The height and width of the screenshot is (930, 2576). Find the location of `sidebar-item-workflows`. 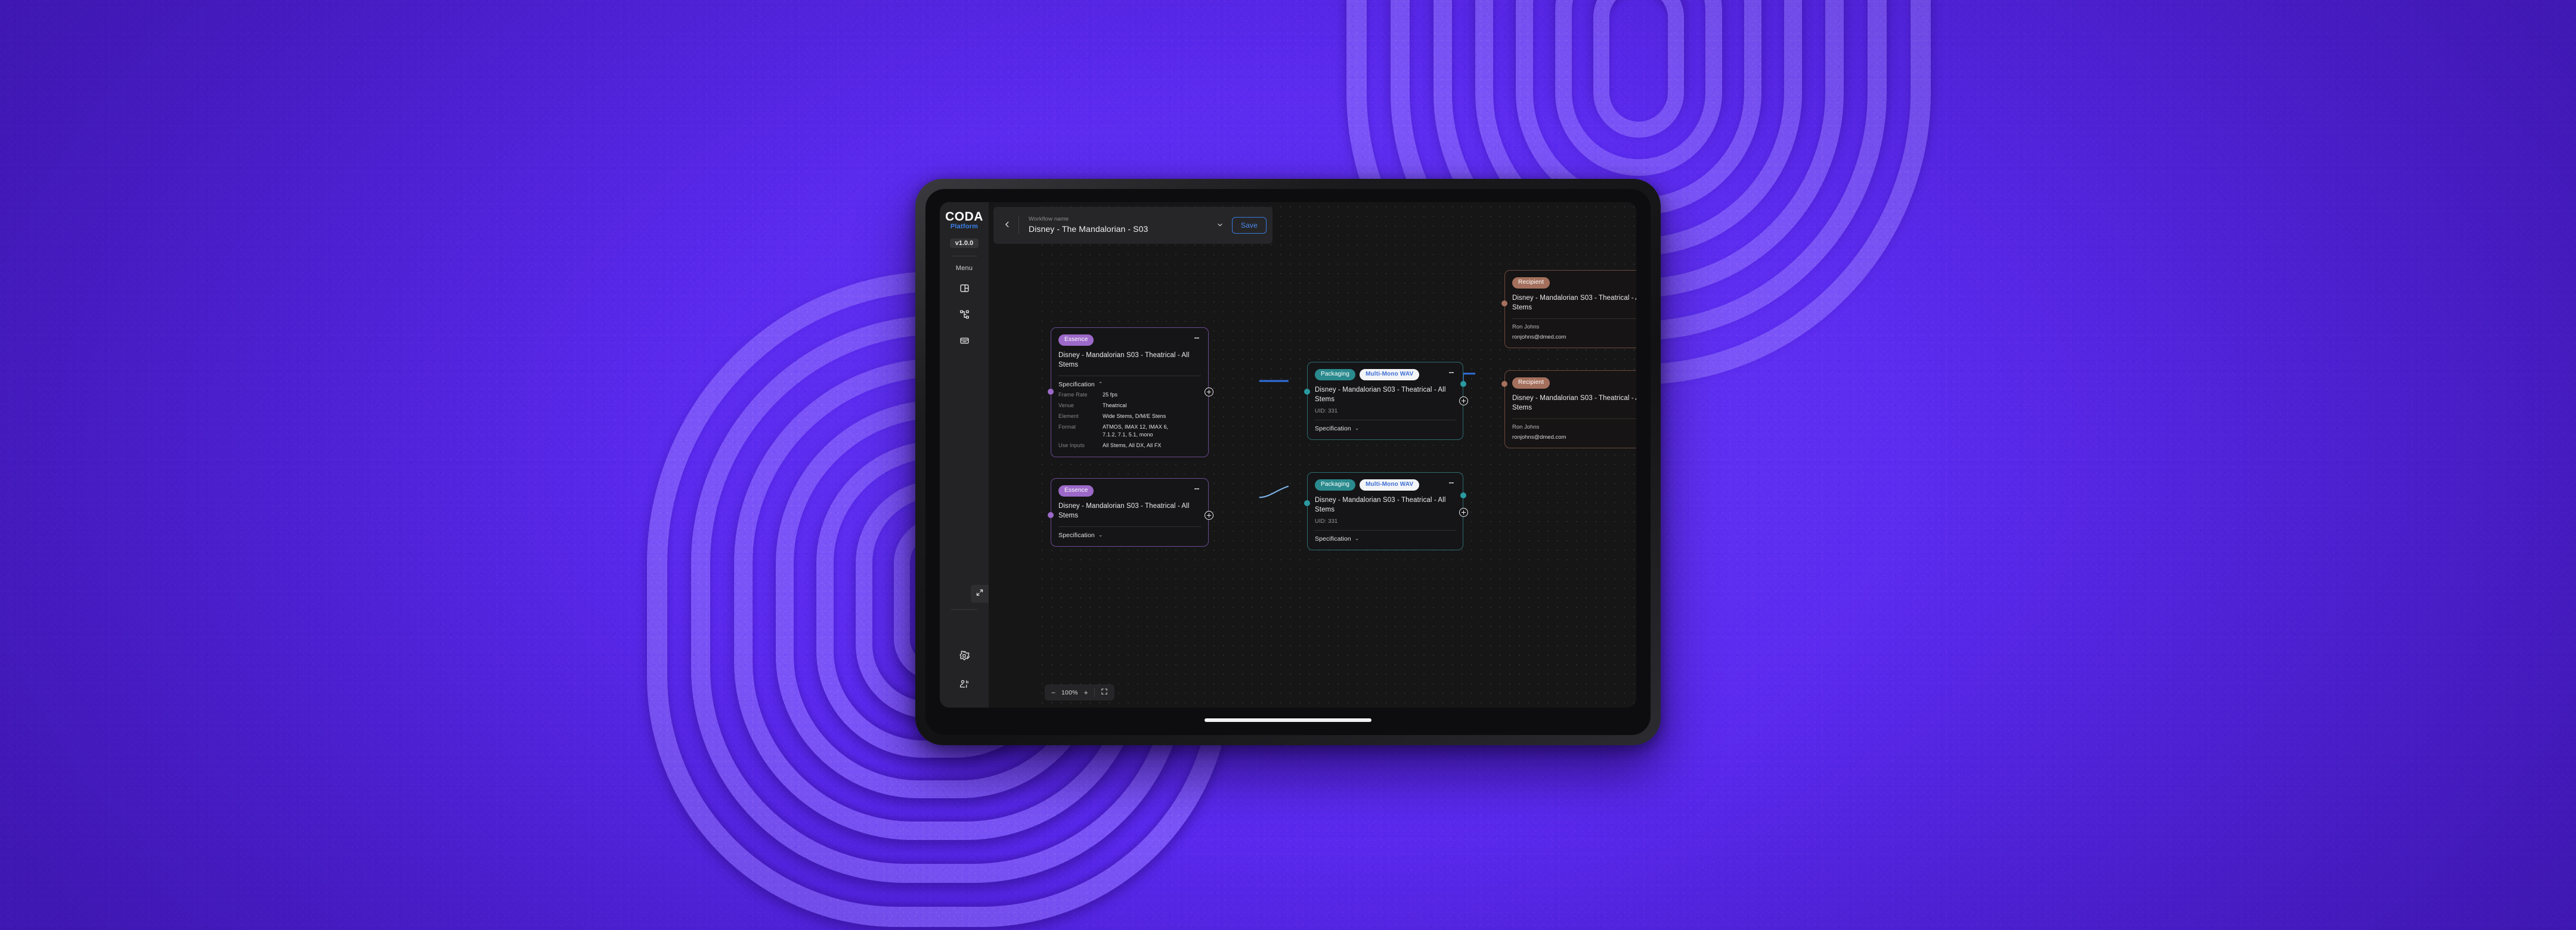

sidebar-item-workflows is located at coordinates (964, 314).